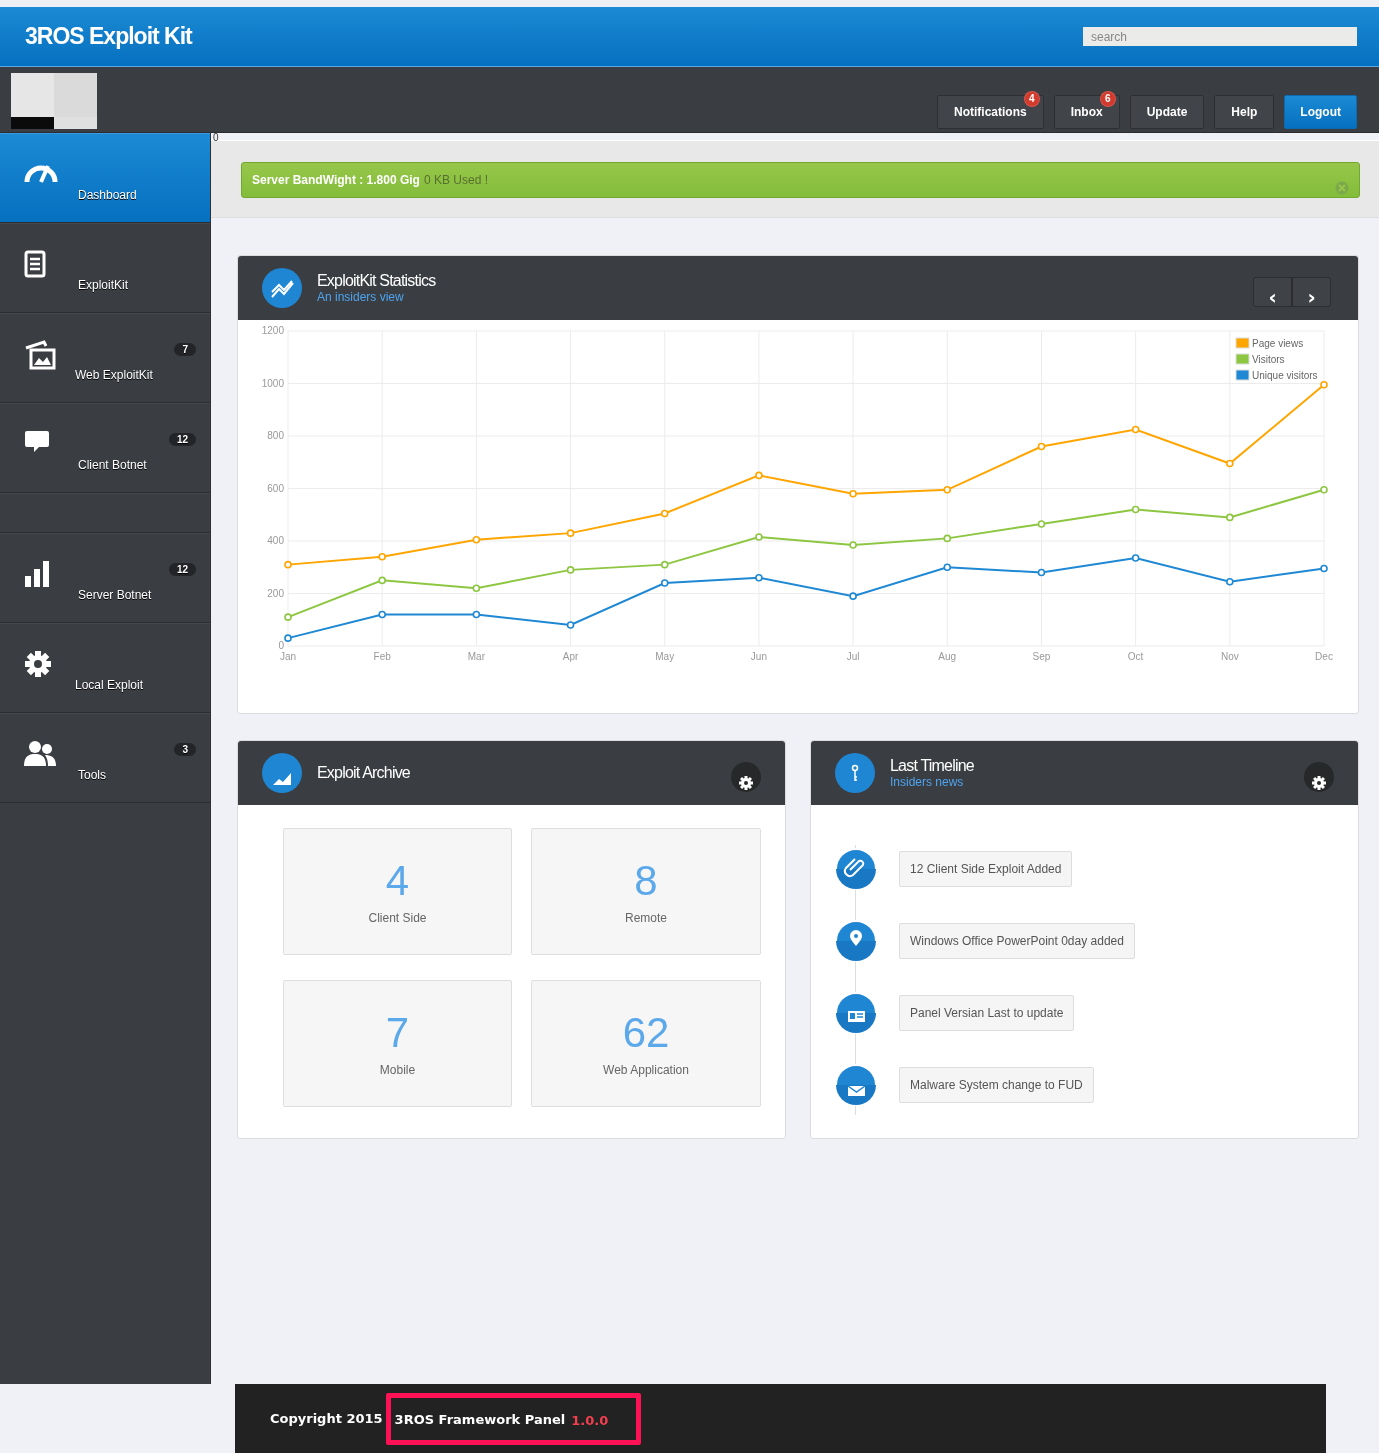 The height and width of the screenshot is (1453, 1379). What do you see at coordinates (646, 917) in the screenshot?
I see `stat-label: Remote` at bounding box center [646, 917].